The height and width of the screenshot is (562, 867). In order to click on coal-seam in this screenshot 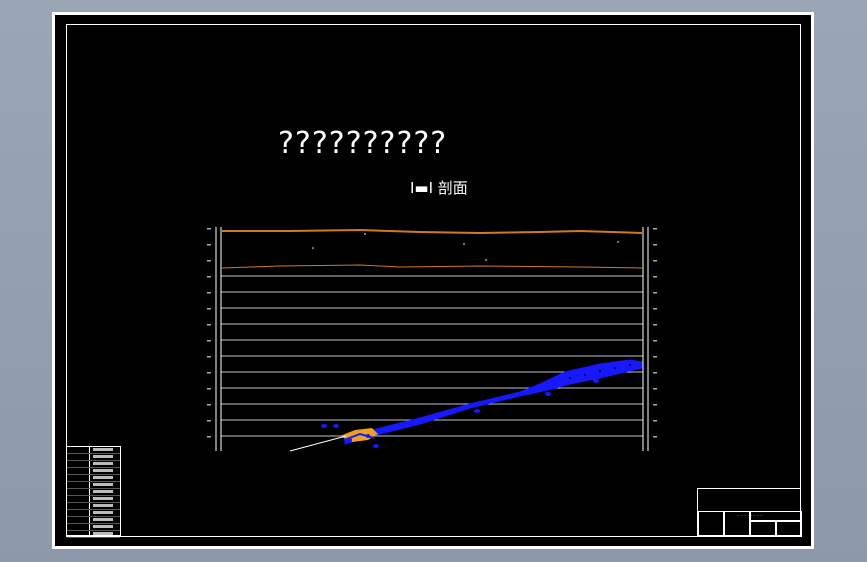, I will do `click(493, 402)`.